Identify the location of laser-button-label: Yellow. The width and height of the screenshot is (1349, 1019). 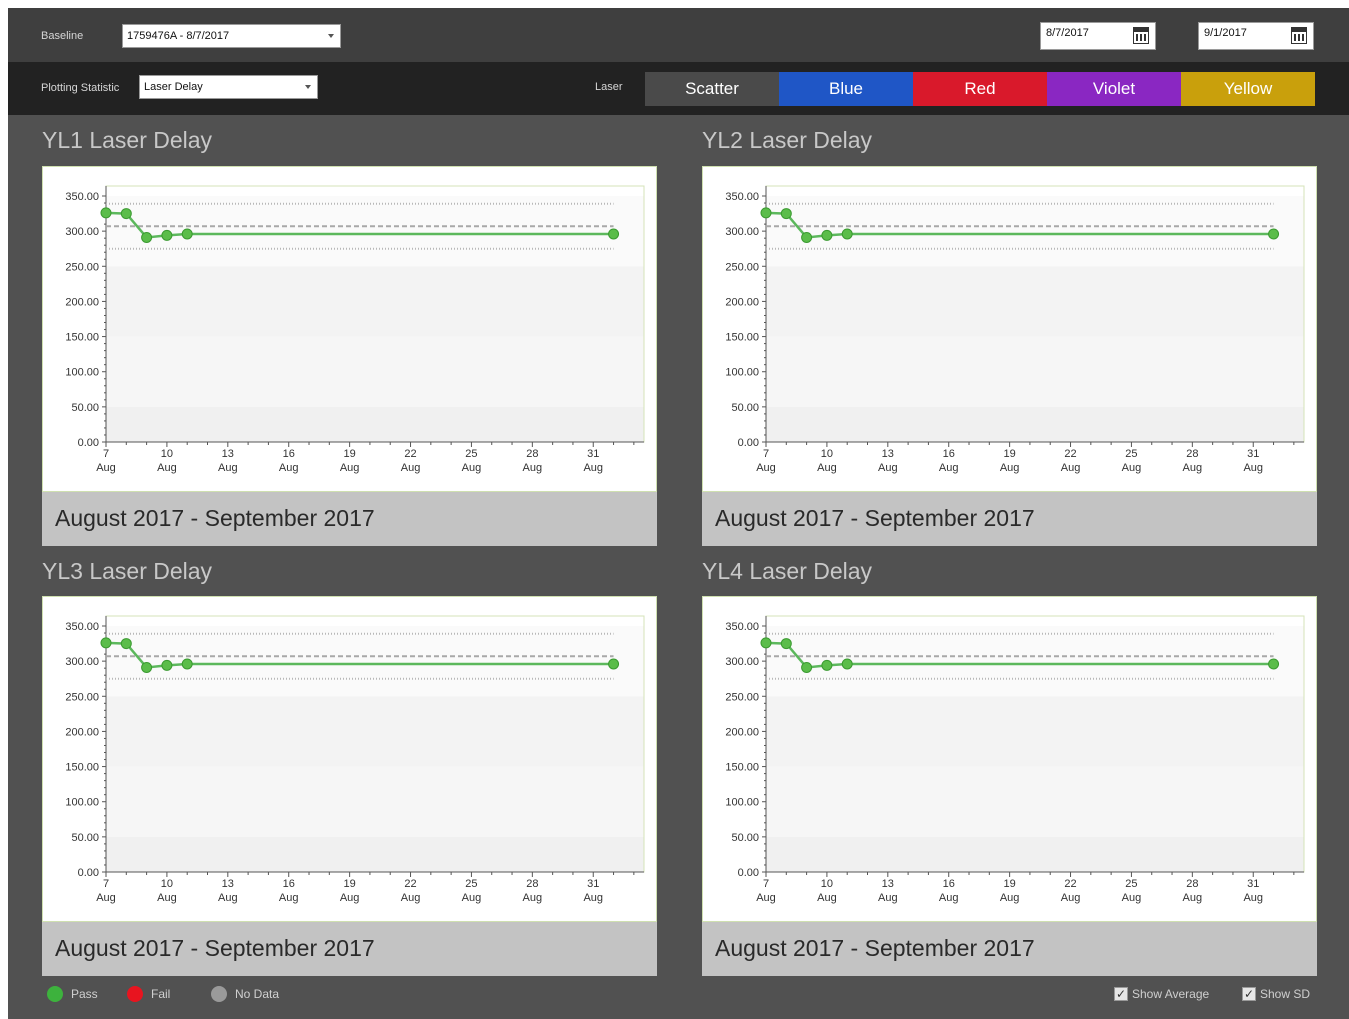
(1248, 88).